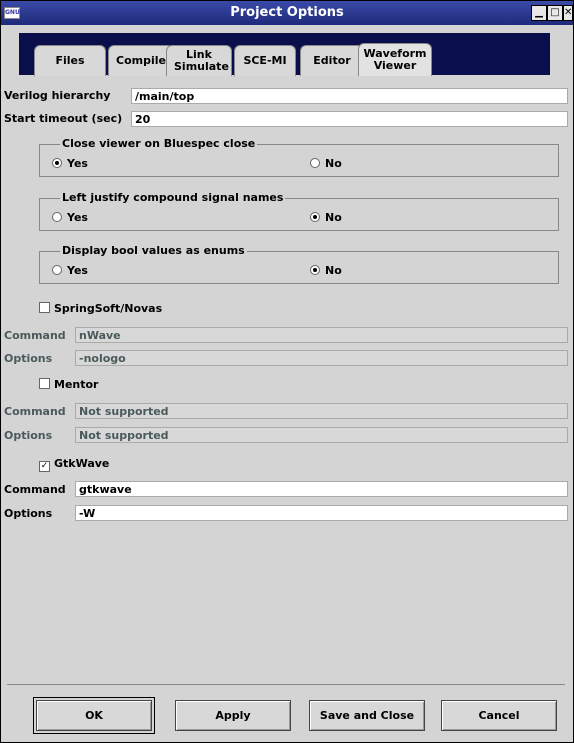  Describe the element at coordinates (35, 489) in the screenshot. I see `gtkwave-command-label: Command` at that location.